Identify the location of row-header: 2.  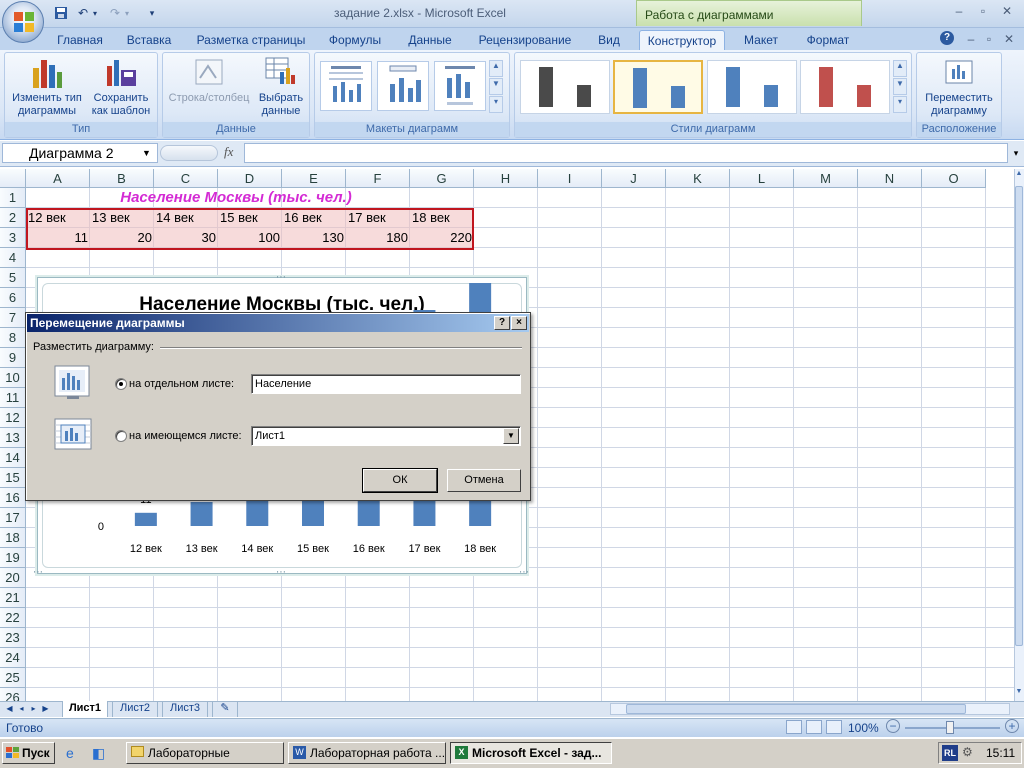
(13, 218).